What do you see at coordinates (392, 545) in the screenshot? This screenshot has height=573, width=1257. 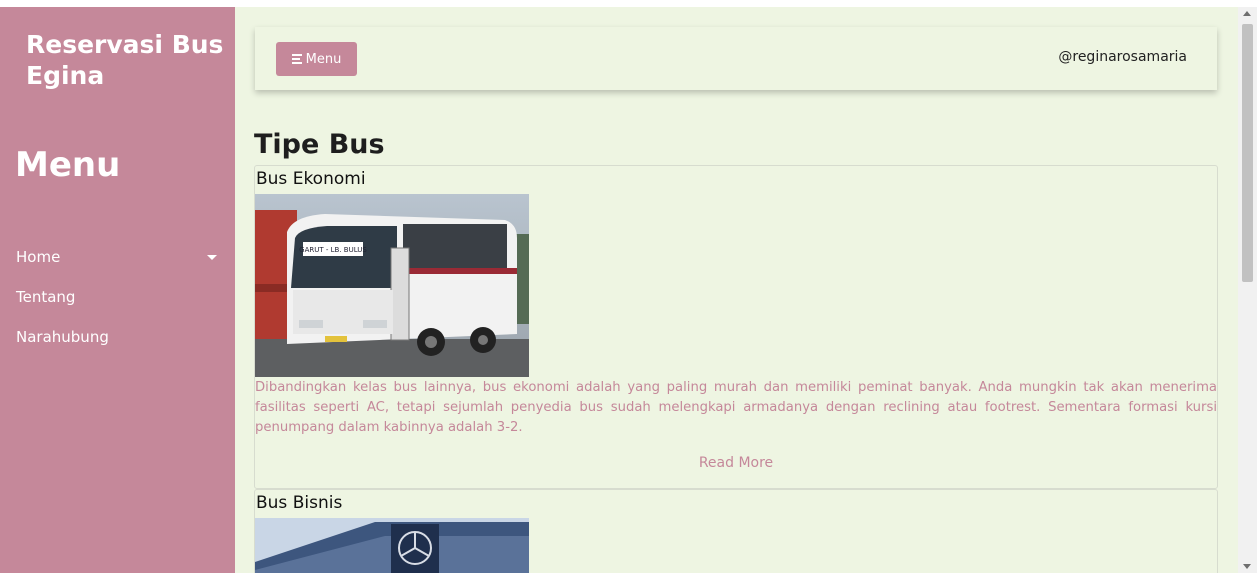 I see `bus-bisnis-image` at bounding box center [392, 545].